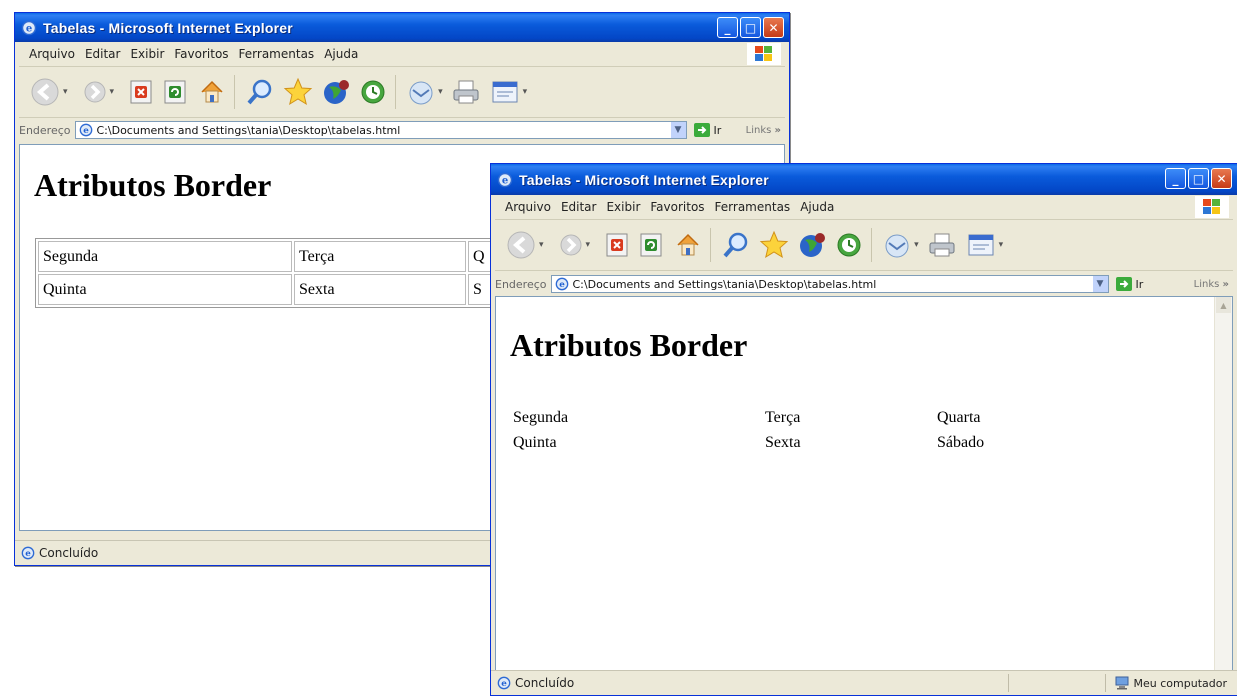  What do you see at coordinates (1223, 305) in the screenshot?
I see `scroll-up-icon: ▲` at bounding box center [1223, 305].